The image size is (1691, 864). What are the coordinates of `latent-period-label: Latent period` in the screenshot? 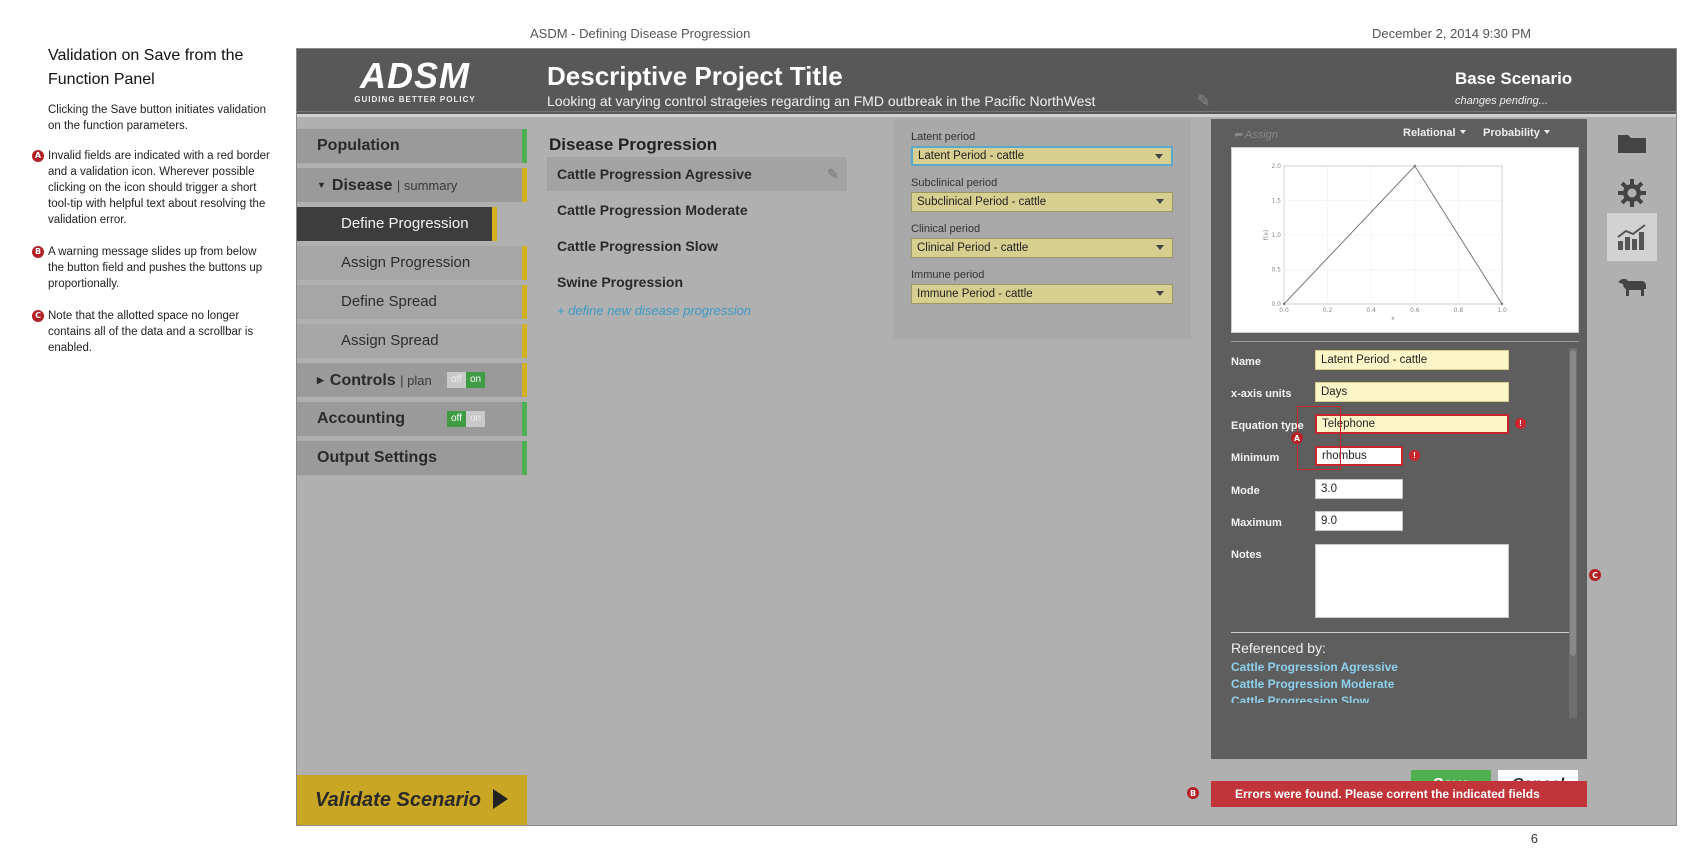 It's located at (943, 137).